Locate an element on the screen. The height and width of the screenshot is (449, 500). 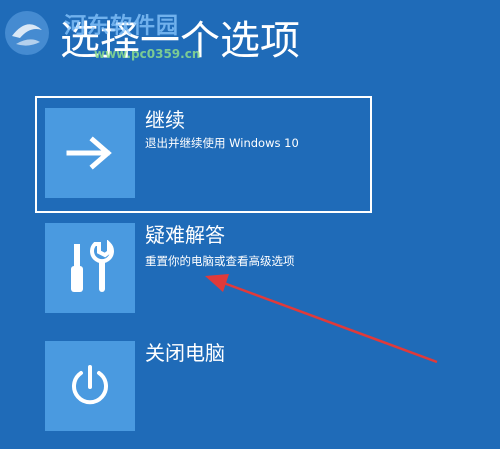
watermark-text: 河东软件园 is located at coordinates (122, 26).